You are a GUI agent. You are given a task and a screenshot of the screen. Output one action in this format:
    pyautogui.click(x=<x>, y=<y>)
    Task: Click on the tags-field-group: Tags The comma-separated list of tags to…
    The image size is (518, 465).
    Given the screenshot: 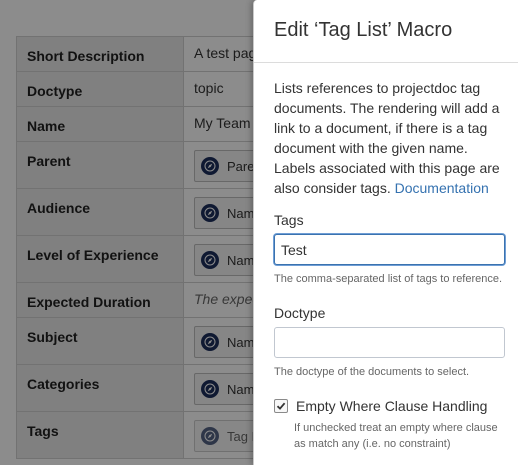 What is the action you would take?
    pyautogui.click(x=389, y=249)
    